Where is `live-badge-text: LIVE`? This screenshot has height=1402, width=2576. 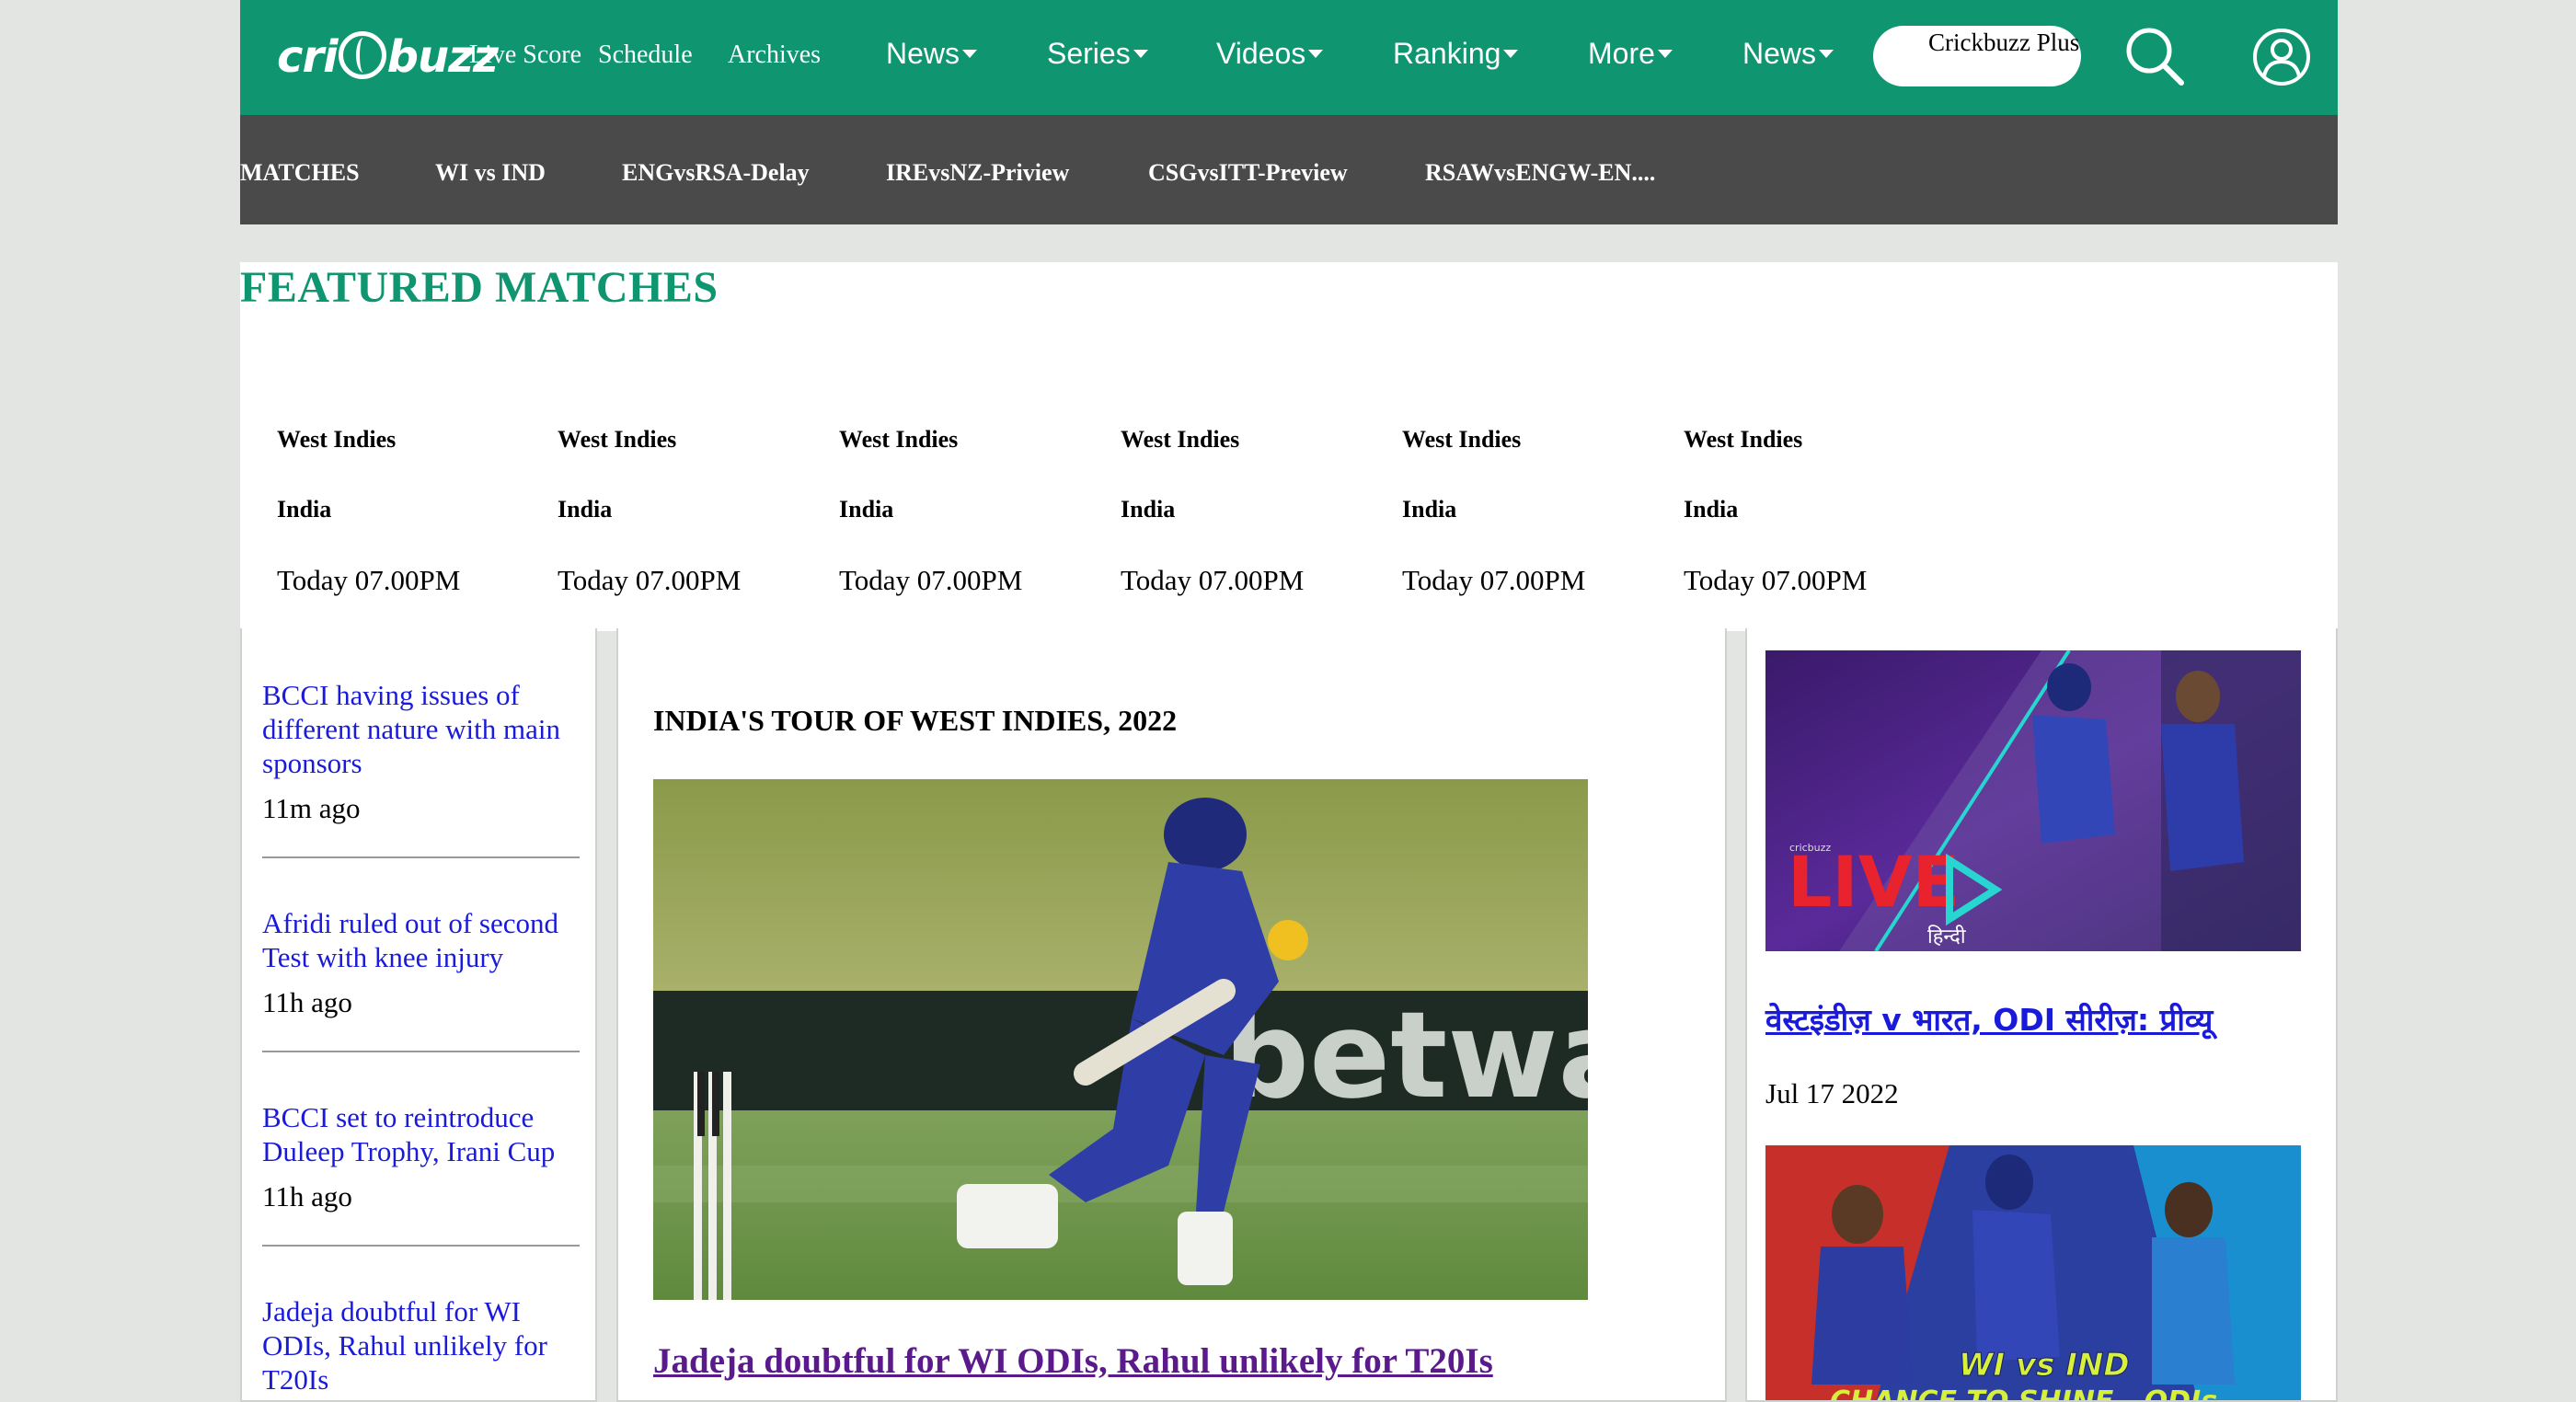 live-badge-text: LIVE is located at coordinates (1874, 882).